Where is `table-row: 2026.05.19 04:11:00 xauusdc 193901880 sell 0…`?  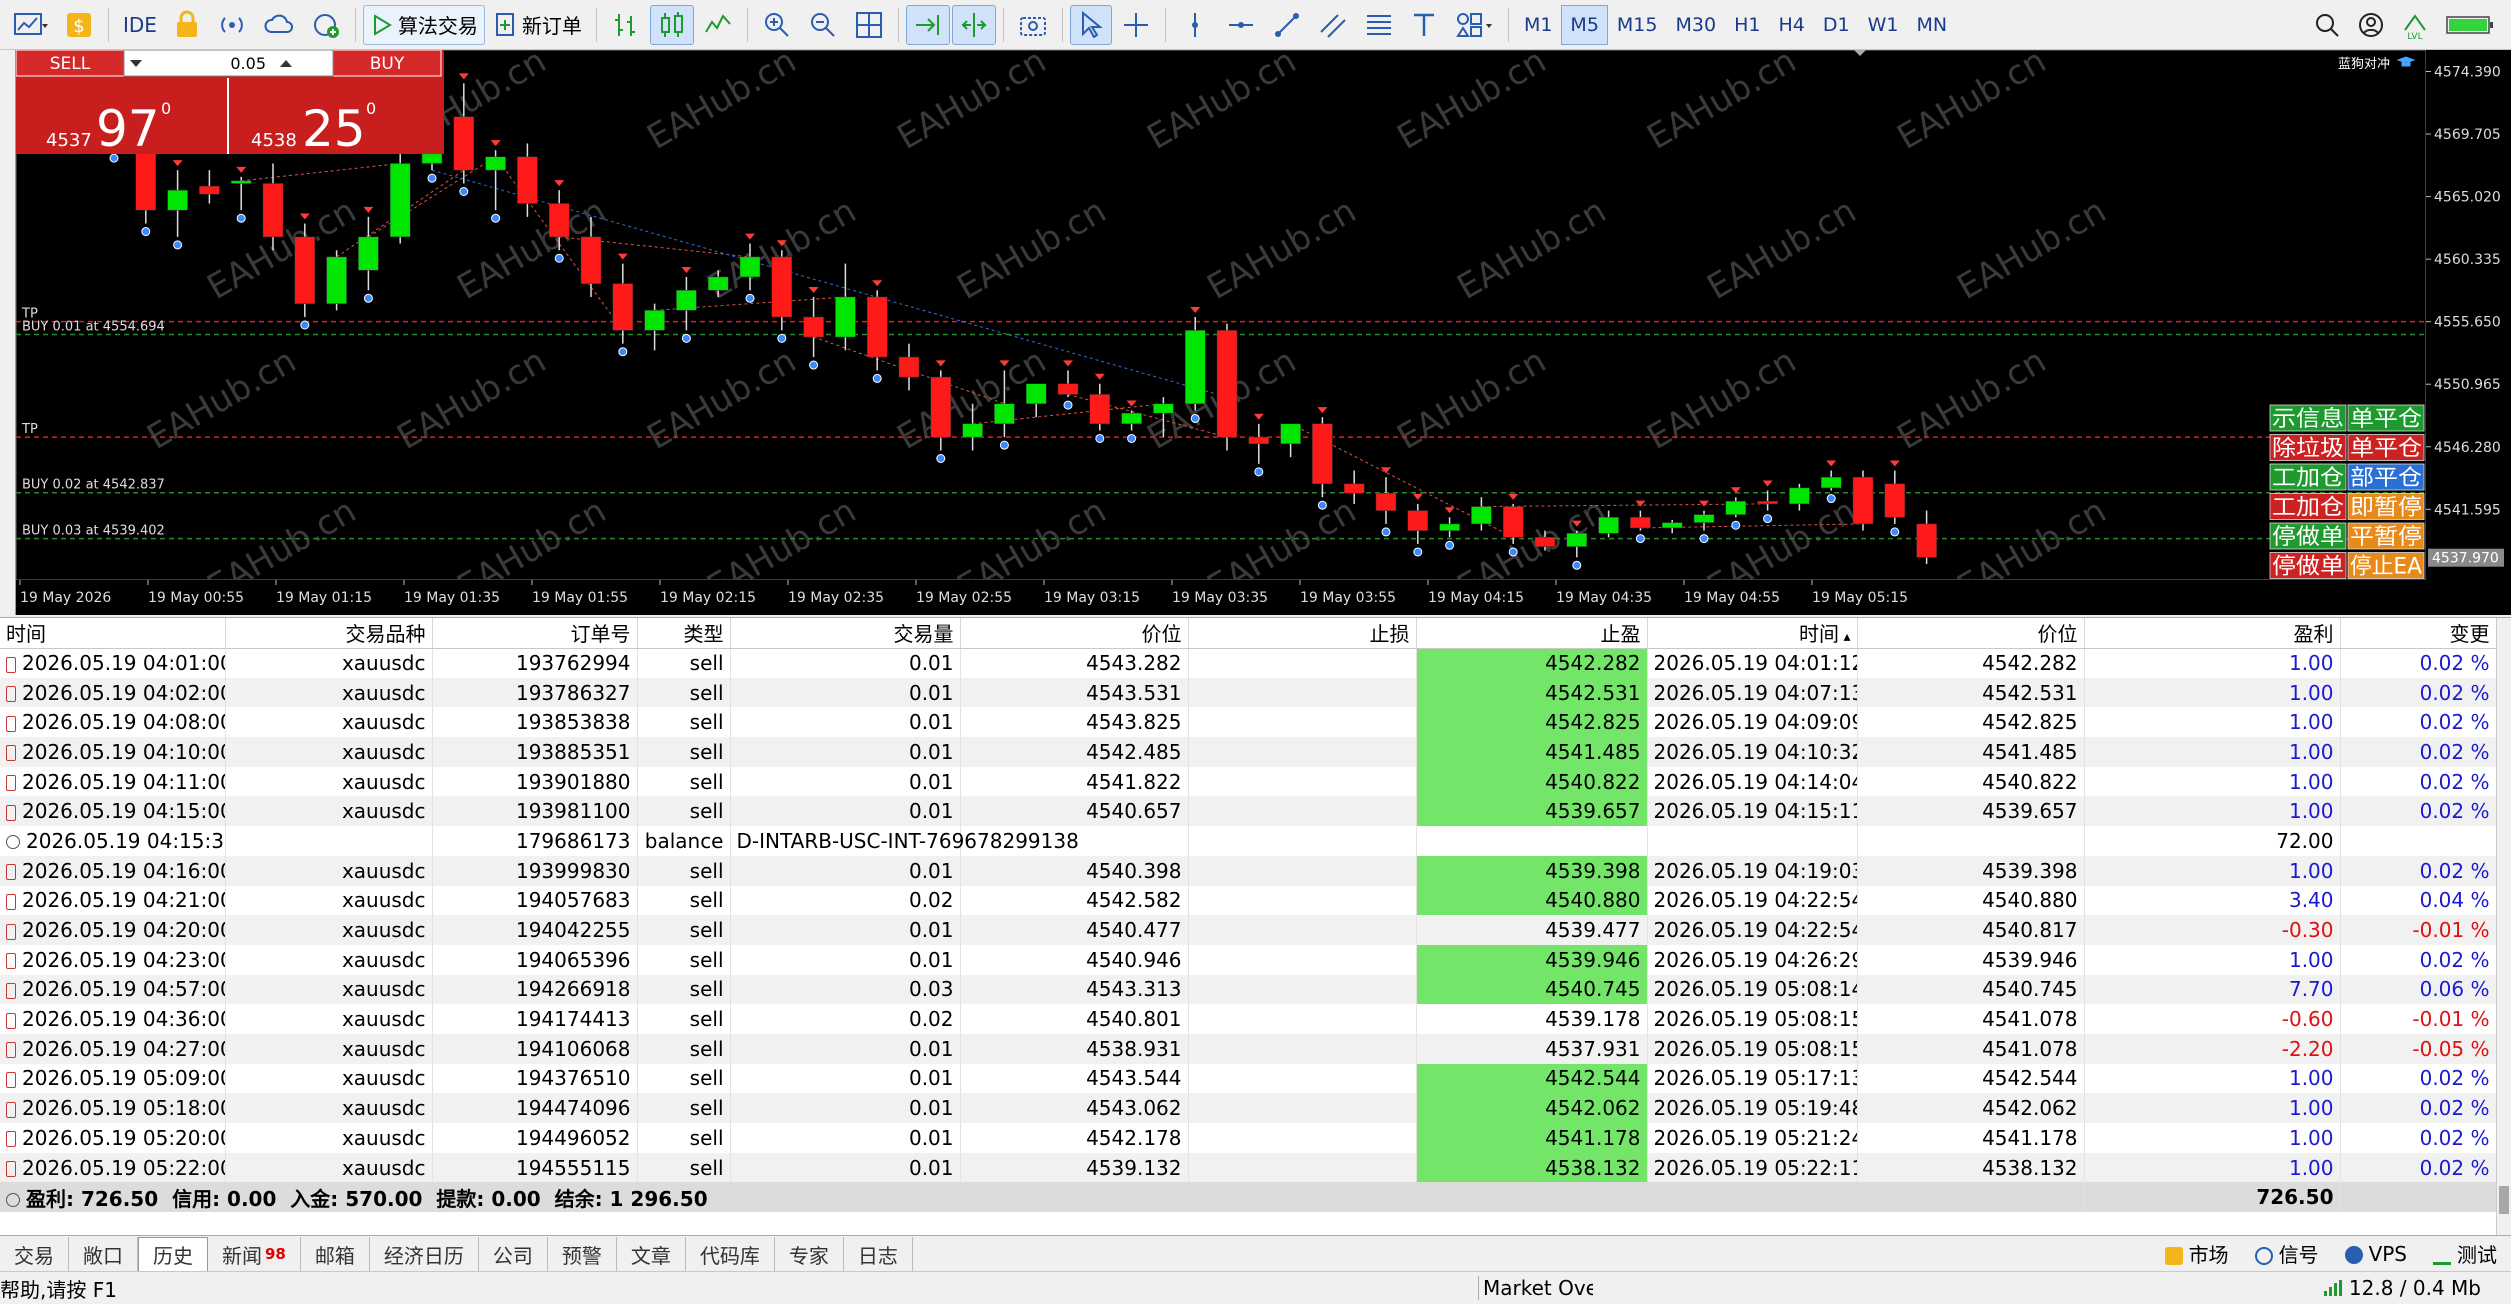
table-row: 2026.05.19 04:11:00 xauusdc 193901880 sell 0… is located at coordinates (1248, 781).